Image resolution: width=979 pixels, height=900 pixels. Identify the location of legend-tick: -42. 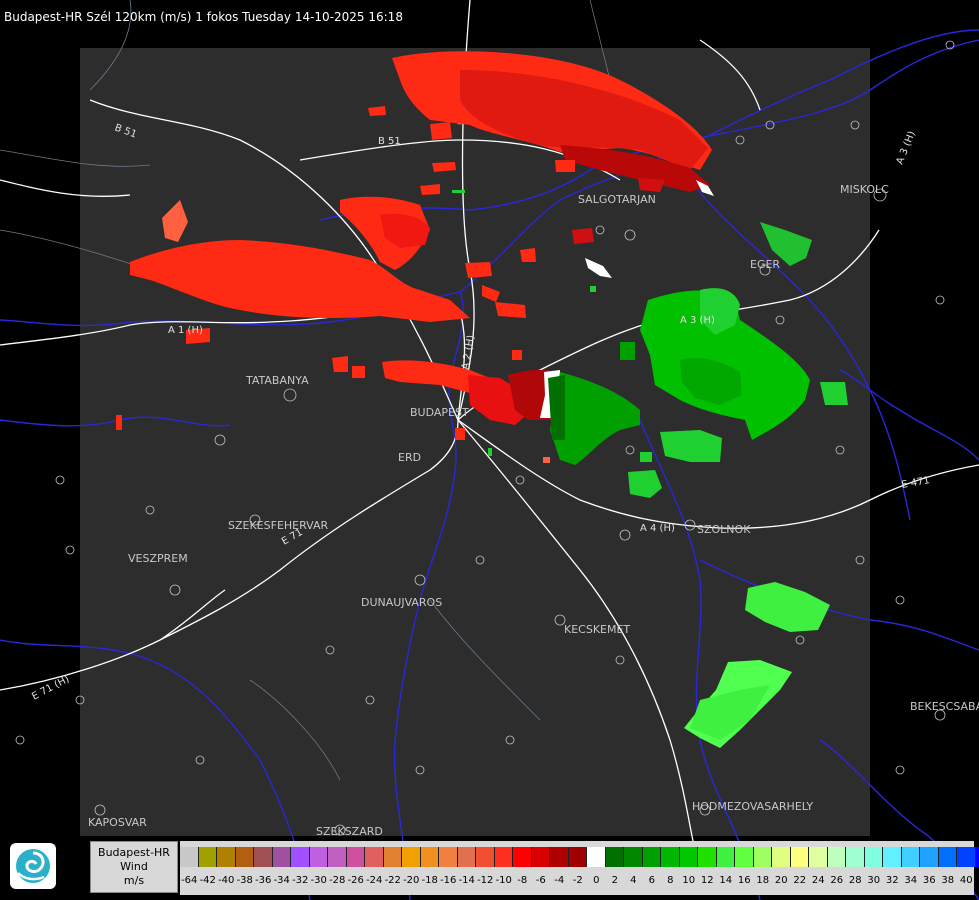
(207, 880).